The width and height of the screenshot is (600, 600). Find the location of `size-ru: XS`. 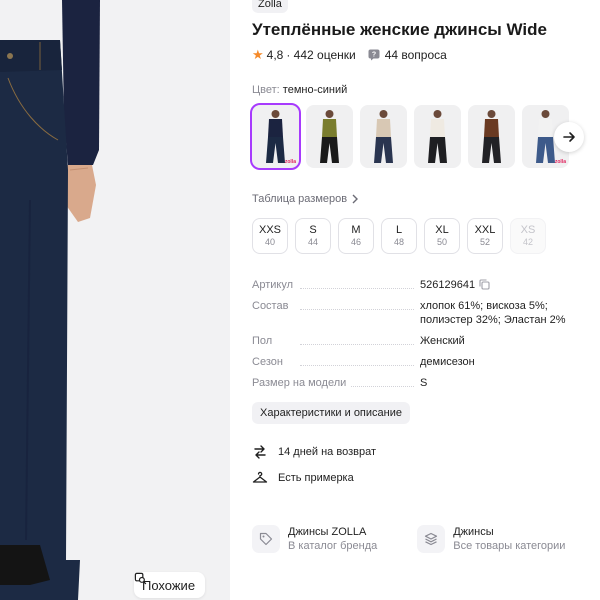

size-ru: XS is located at coordinates (528, 230).